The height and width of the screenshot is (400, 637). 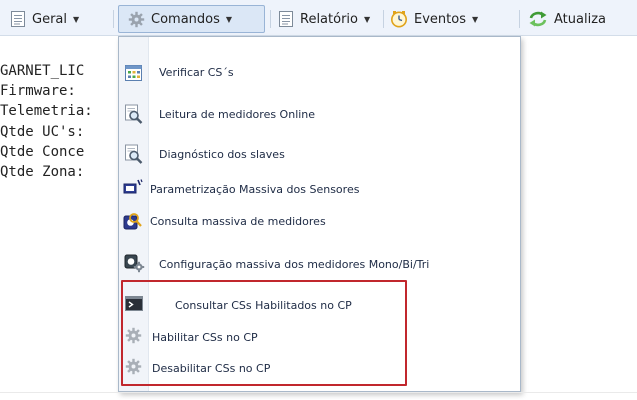 I want to click on info-line: Qtde Zona:, so click(x=42, y=171).